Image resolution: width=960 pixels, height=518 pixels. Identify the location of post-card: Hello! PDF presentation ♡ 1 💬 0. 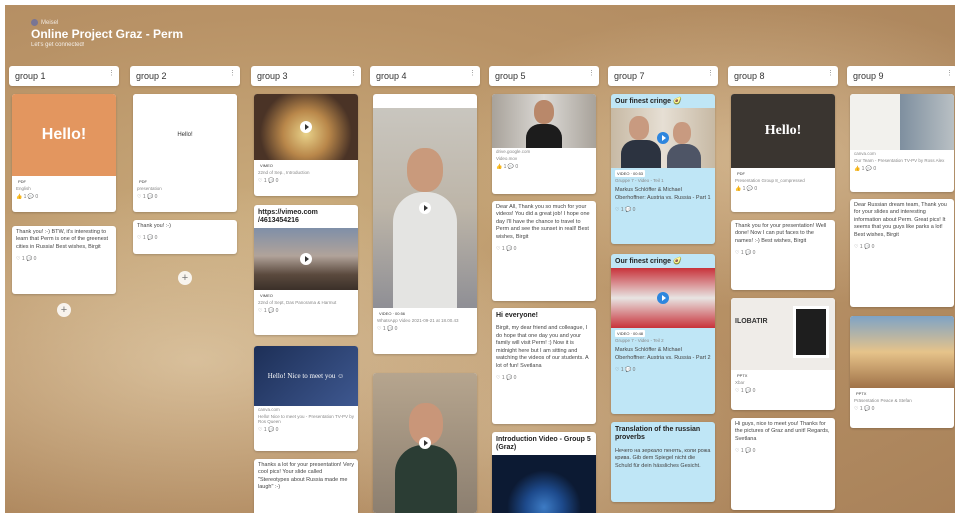
(185, 153).